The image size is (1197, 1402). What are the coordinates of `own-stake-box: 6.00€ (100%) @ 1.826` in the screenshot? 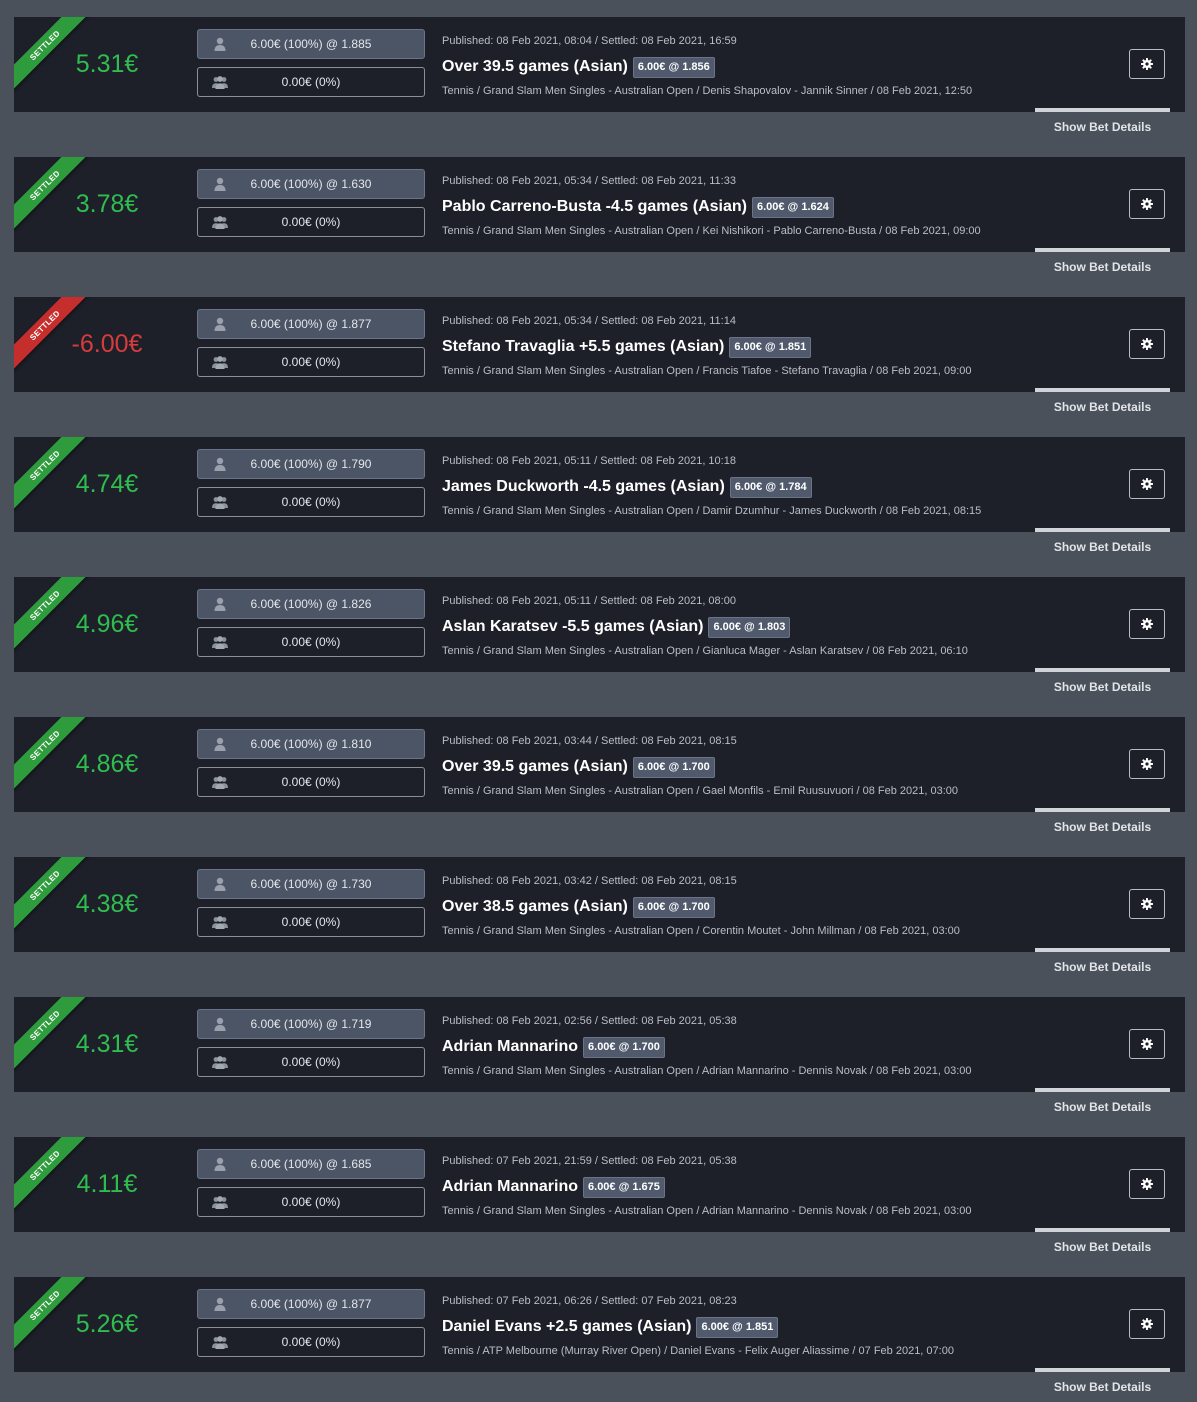 It's located at (311, 604).